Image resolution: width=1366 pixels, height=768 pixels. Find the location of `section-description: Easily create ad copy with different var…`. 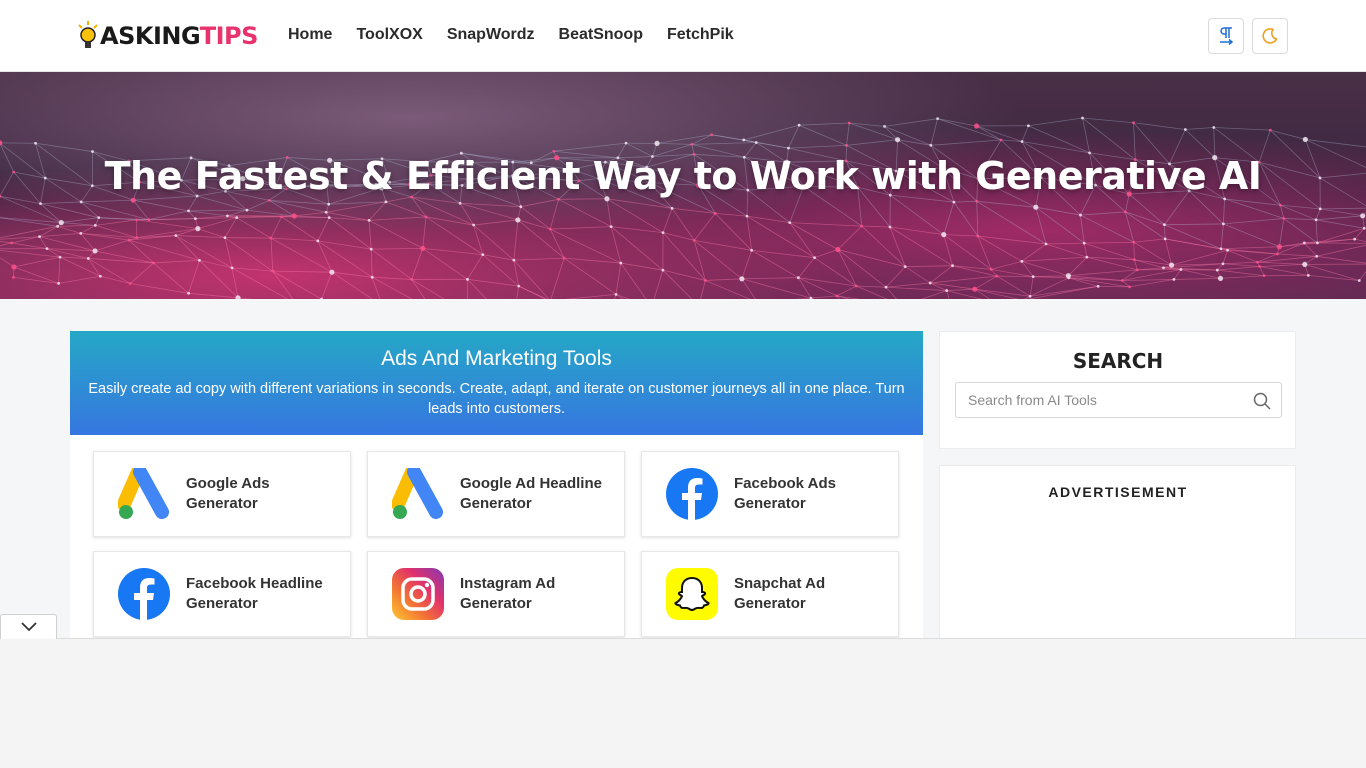

section-description: Easily create ad copy with different var… is located at coordinates (496, 399).